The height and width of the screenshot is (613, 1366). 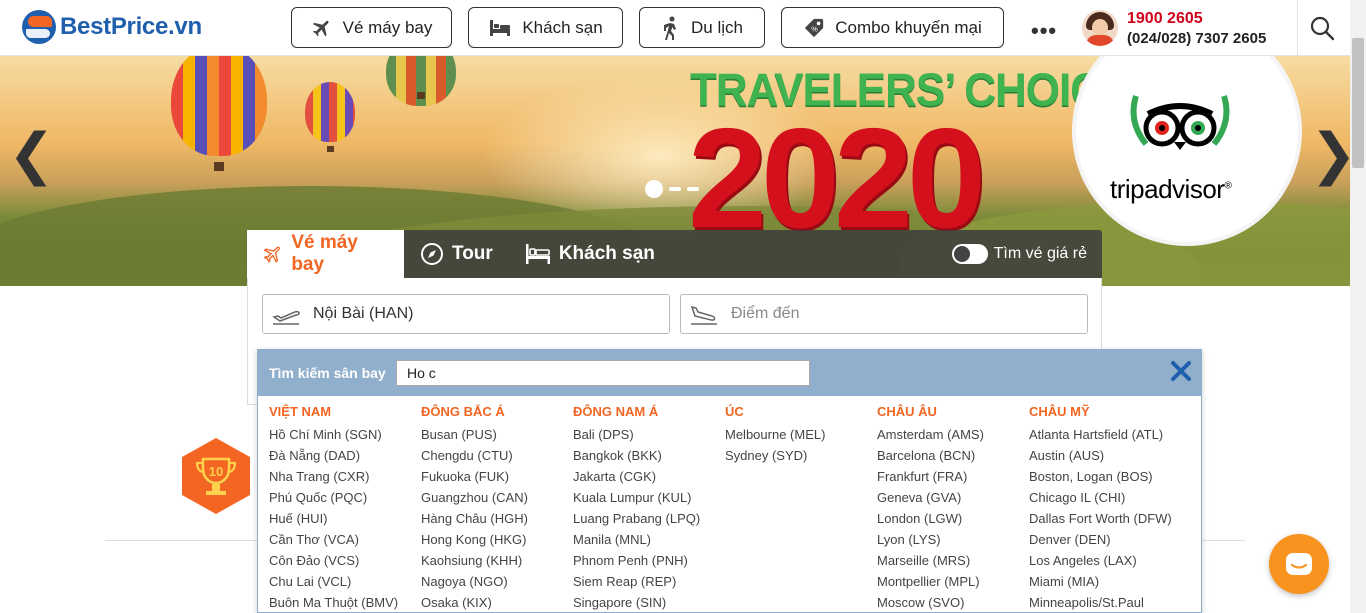 I want to click on plane-landing-icon, so click(x=703, y=315).